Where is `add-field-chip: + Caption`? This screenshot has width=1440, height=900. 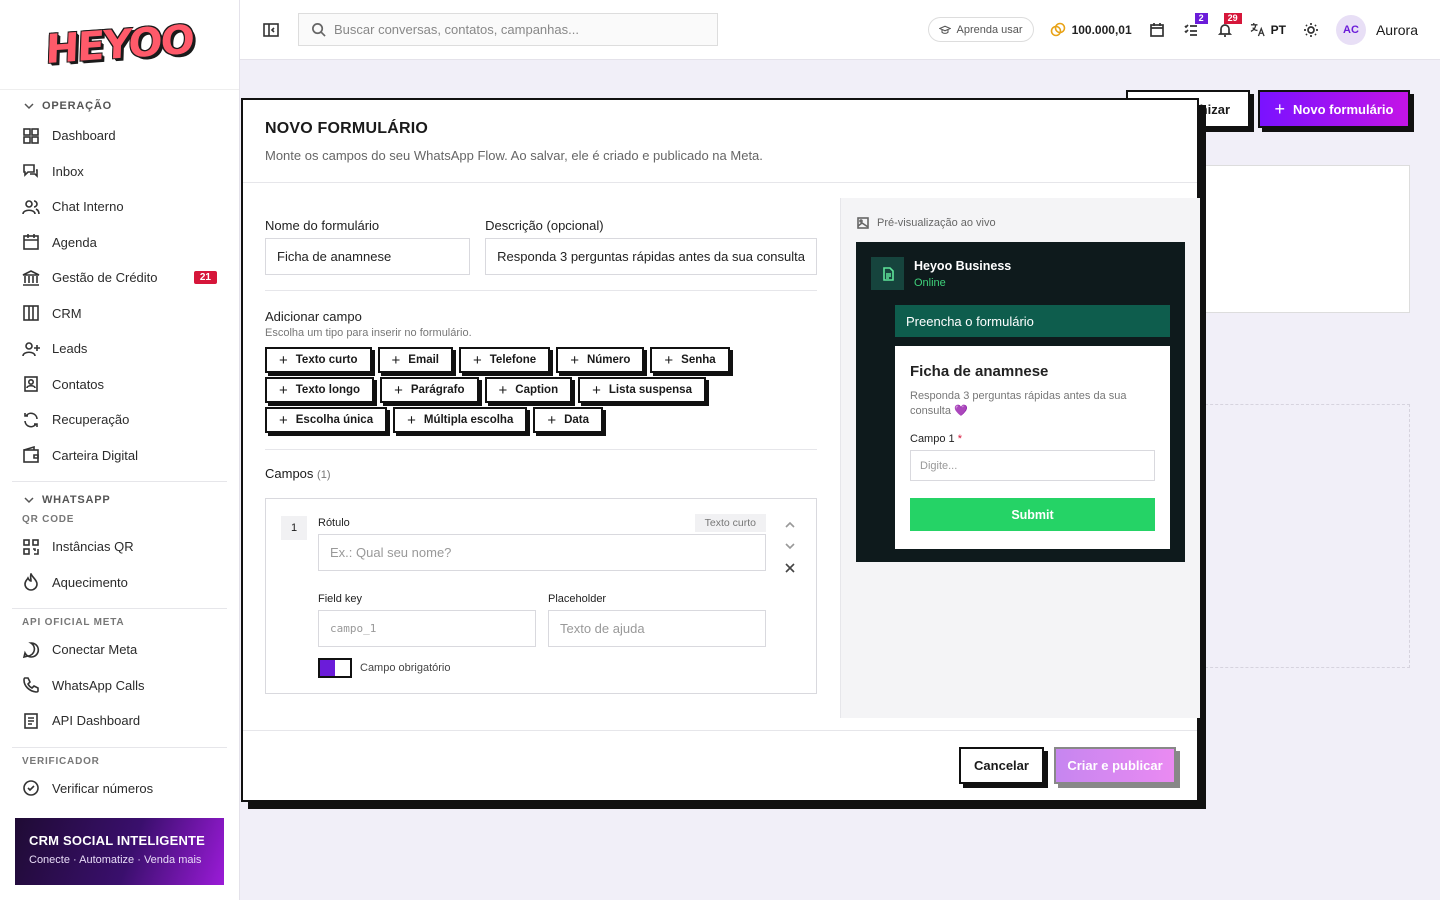 add-field-chip: + Caption is located at coordinates (528, 390).